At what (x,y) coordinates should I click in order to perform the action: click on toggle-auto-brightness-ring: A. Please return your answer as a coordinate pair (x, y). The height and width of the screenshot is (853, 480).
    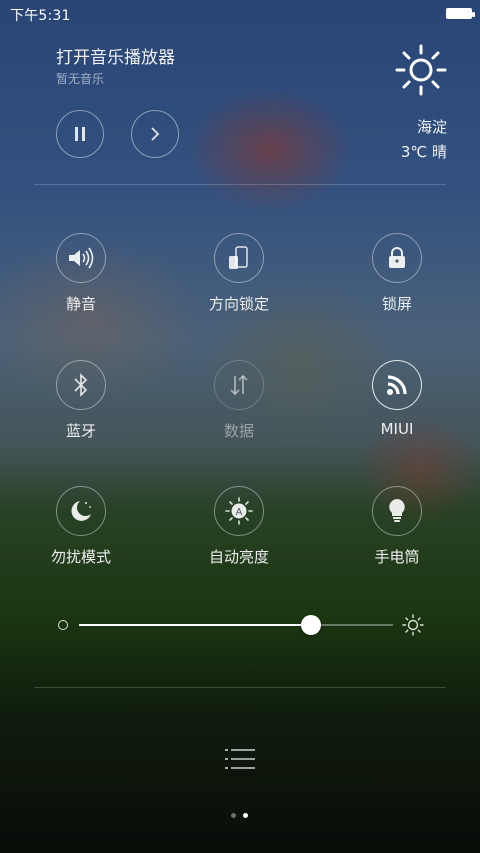
    Looking at the image, I should click on (239, 511).